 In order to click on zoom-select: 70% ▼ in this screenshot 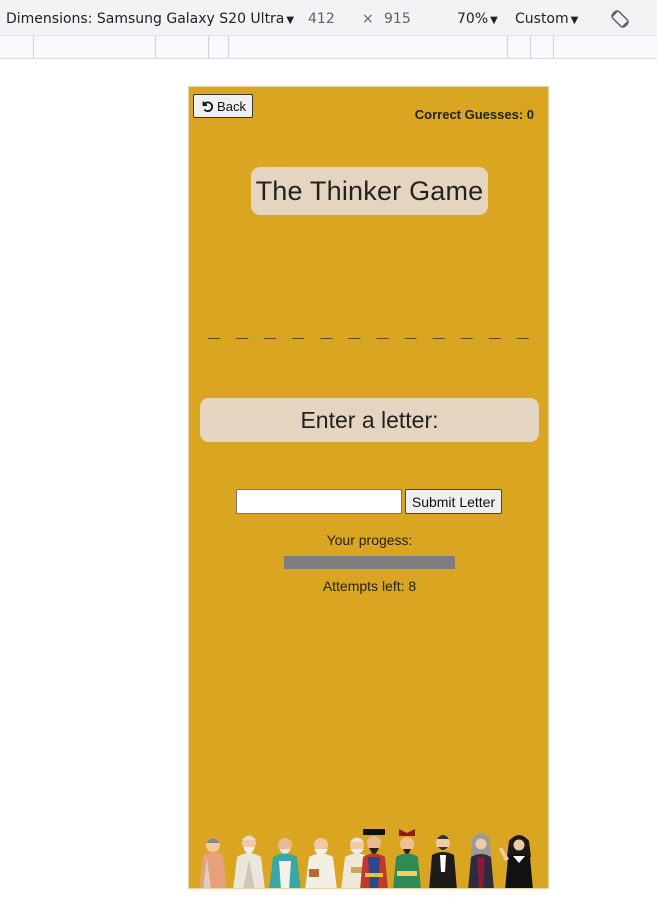, I will do `click(477, 19)`.